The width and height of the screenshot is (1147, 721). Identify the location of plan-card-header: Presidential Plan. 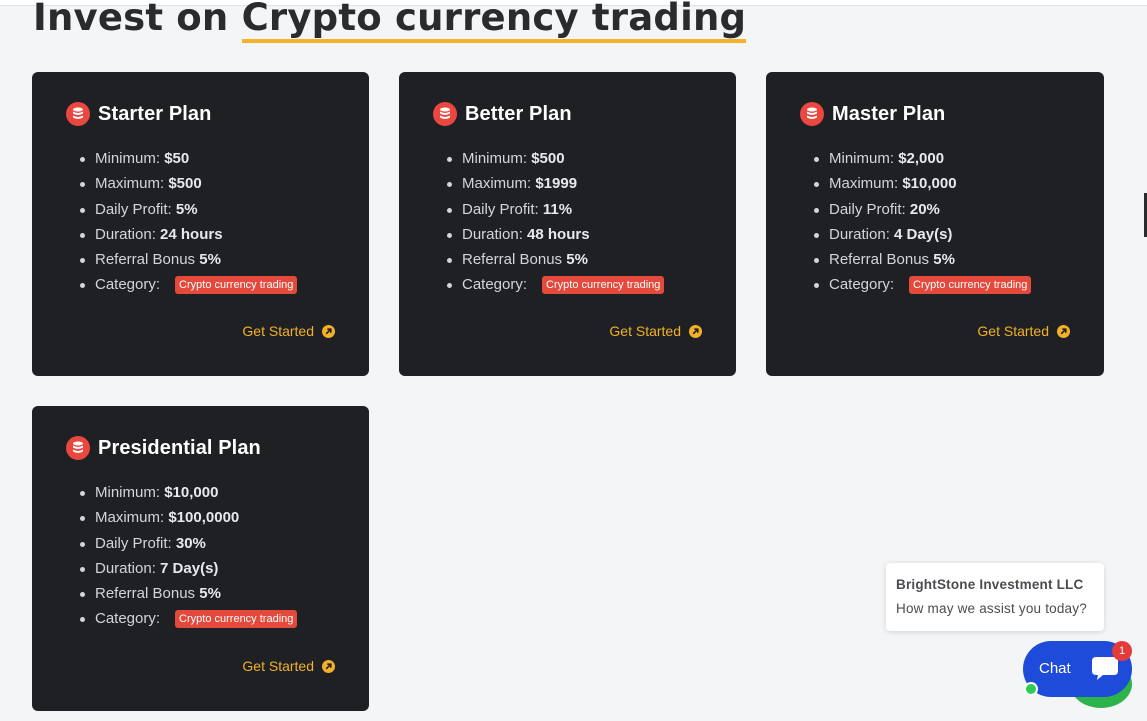
(163, 448).